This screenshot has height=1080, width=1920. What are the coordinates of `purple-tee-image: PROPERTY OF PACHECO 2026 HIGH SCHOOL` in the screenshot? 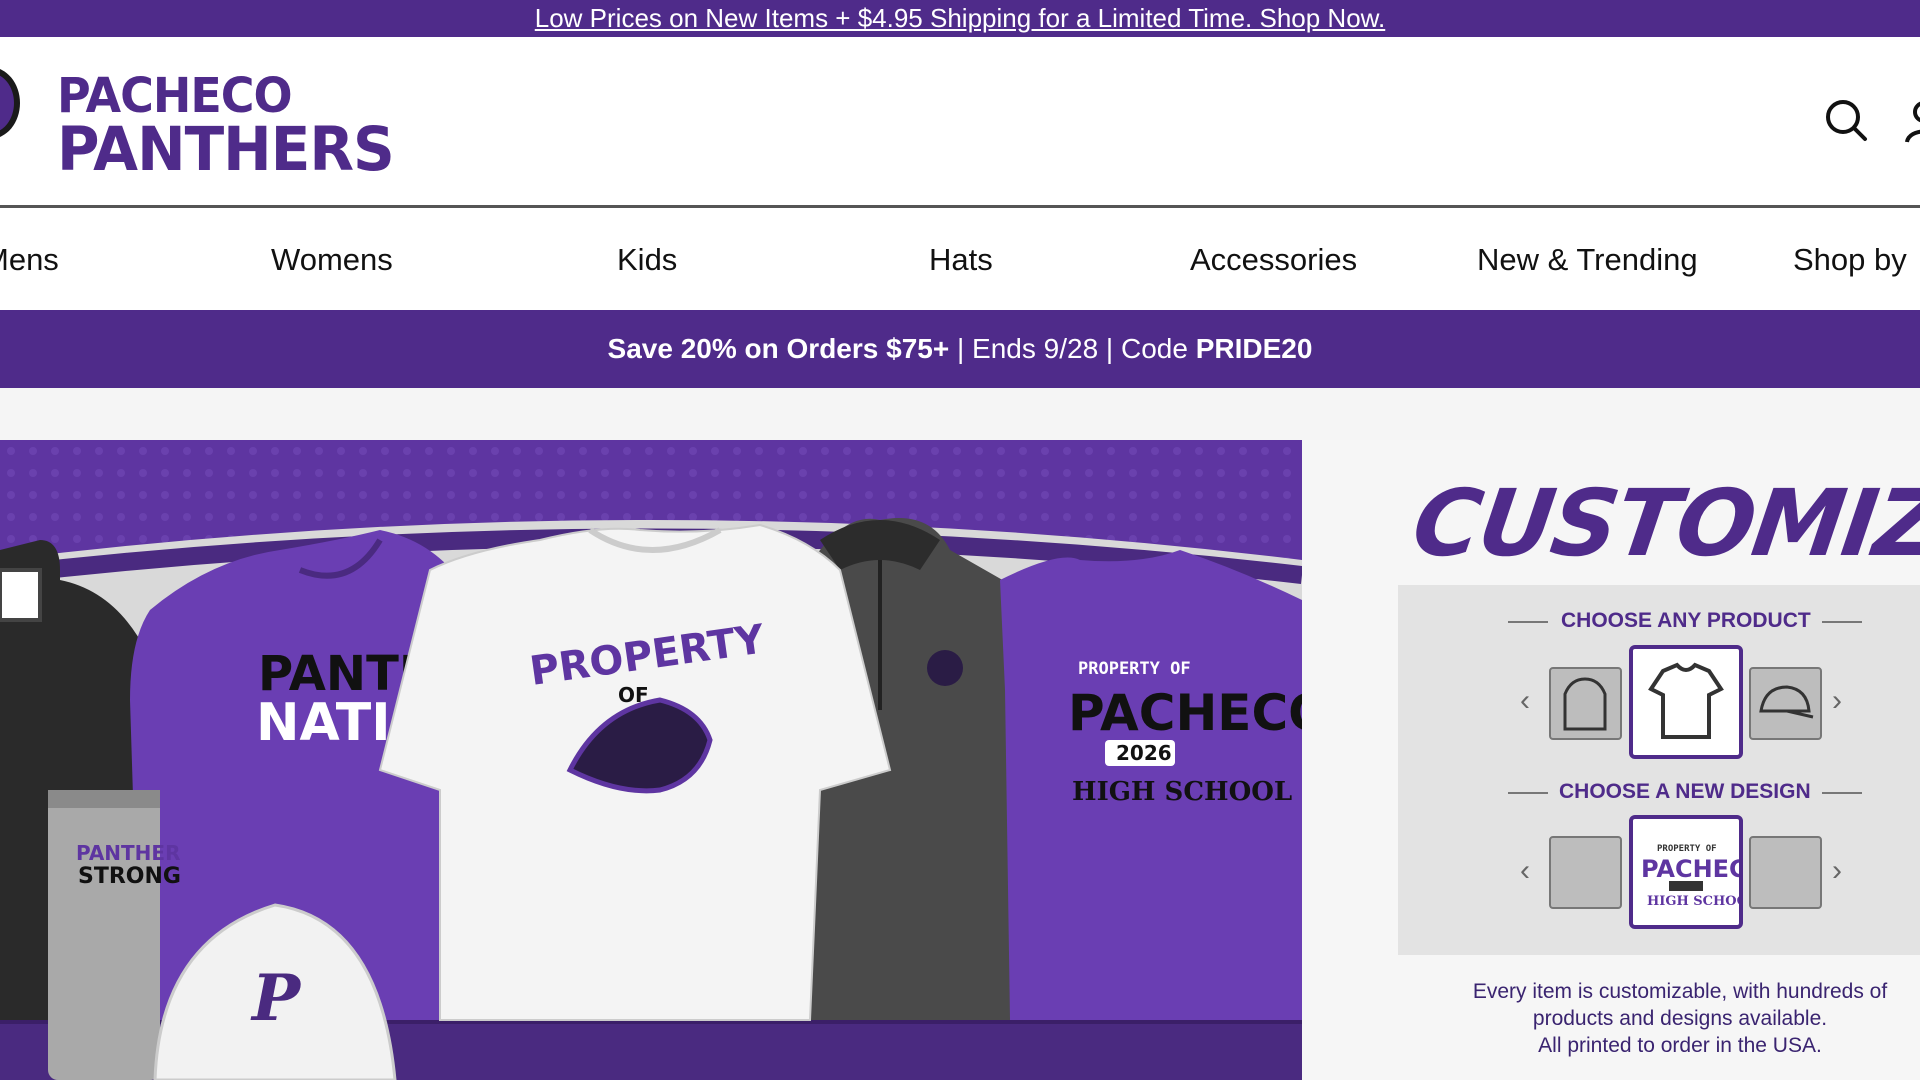 It's located at (1151, 785).